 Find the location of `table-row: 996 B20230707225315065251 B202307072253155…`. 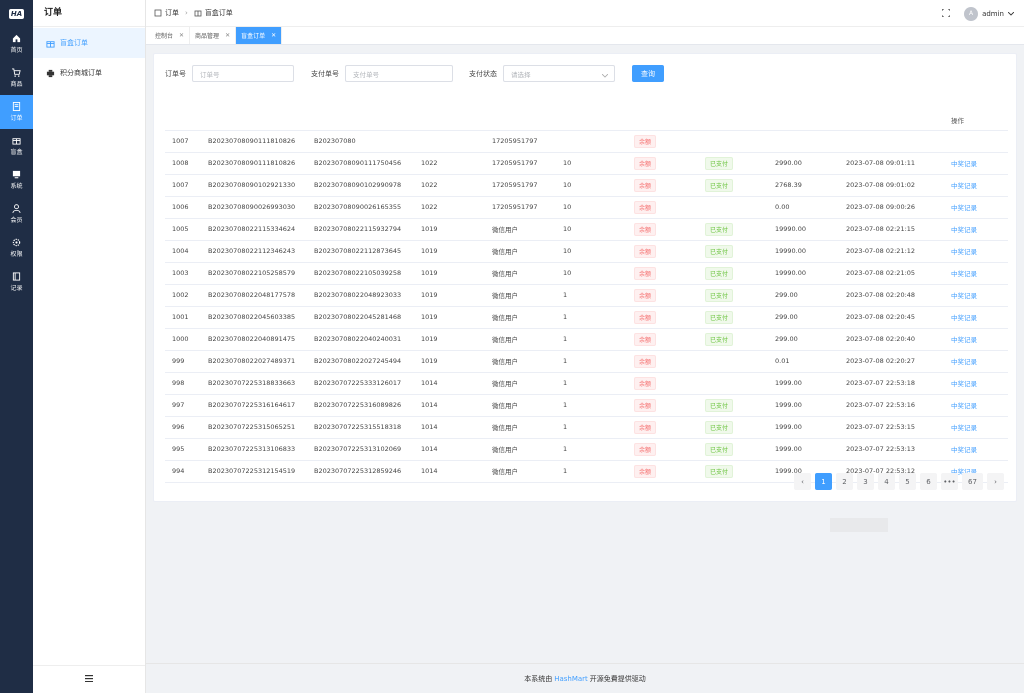

table-row: 996 B20230707225315065251 B202307072253155… is located at coordinates (586, 427).